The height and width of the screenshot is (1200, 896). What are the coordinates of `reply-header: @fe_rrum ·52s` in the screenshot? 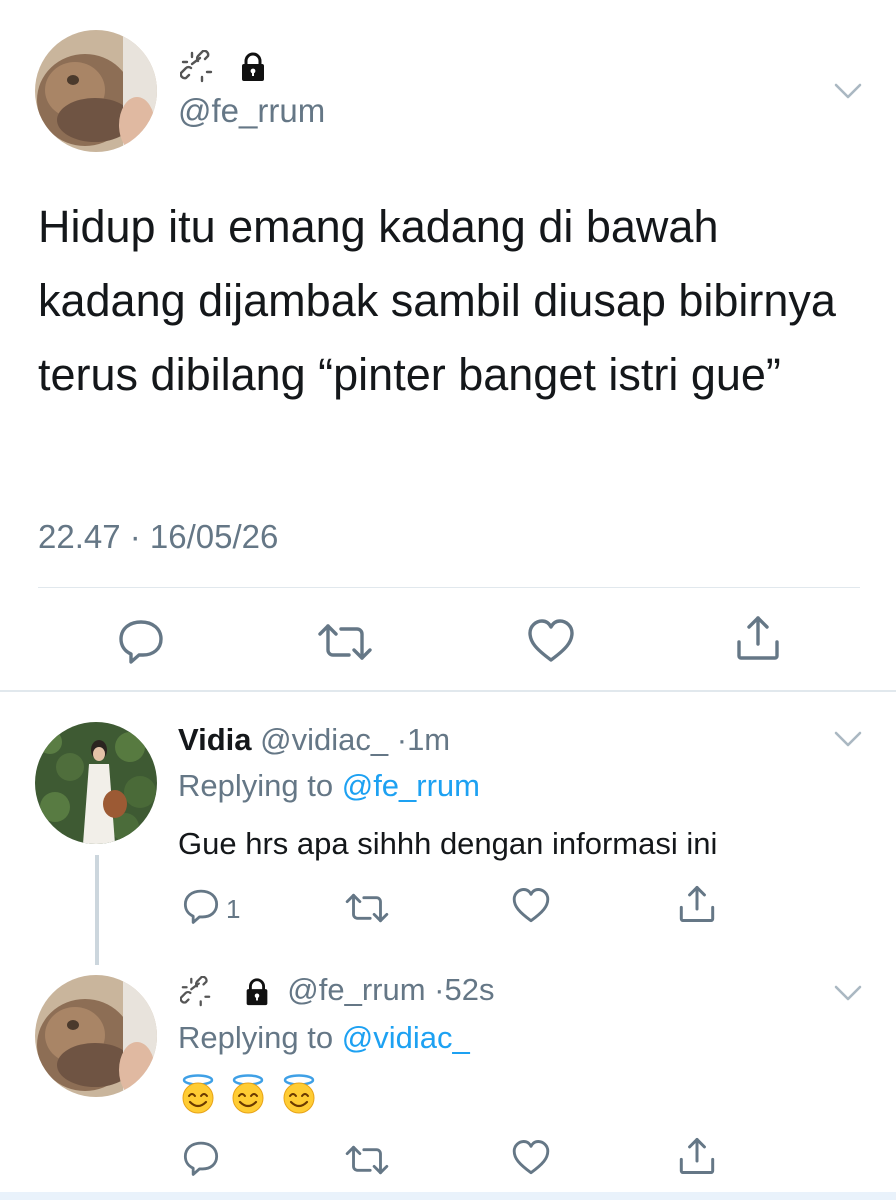 It's located at (336, 990).